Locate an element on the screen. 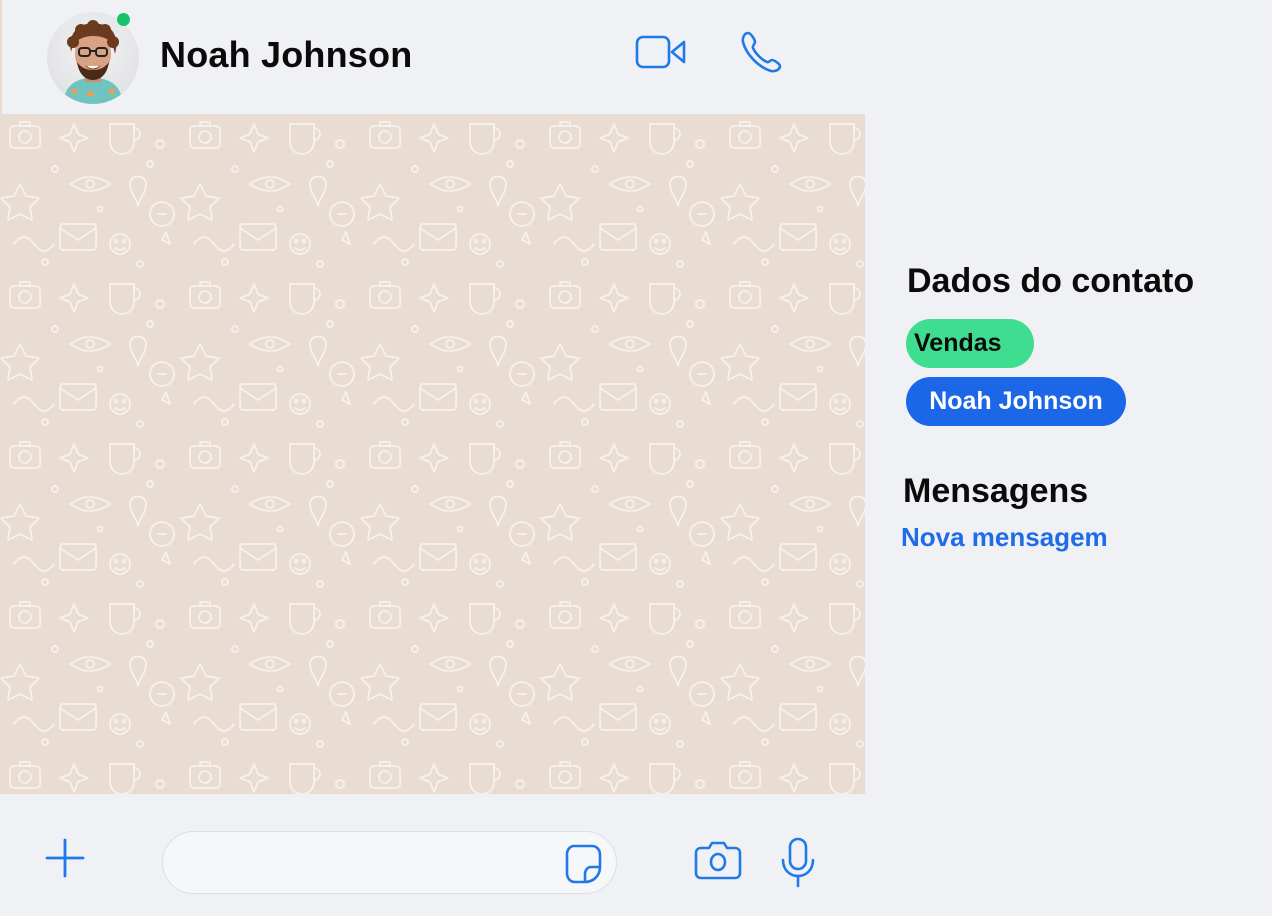 Image resolution: width=1272 pixels, height=916 pixels. tag-badge-contact: Noah Johnson is located at coordinates (1016, 401).